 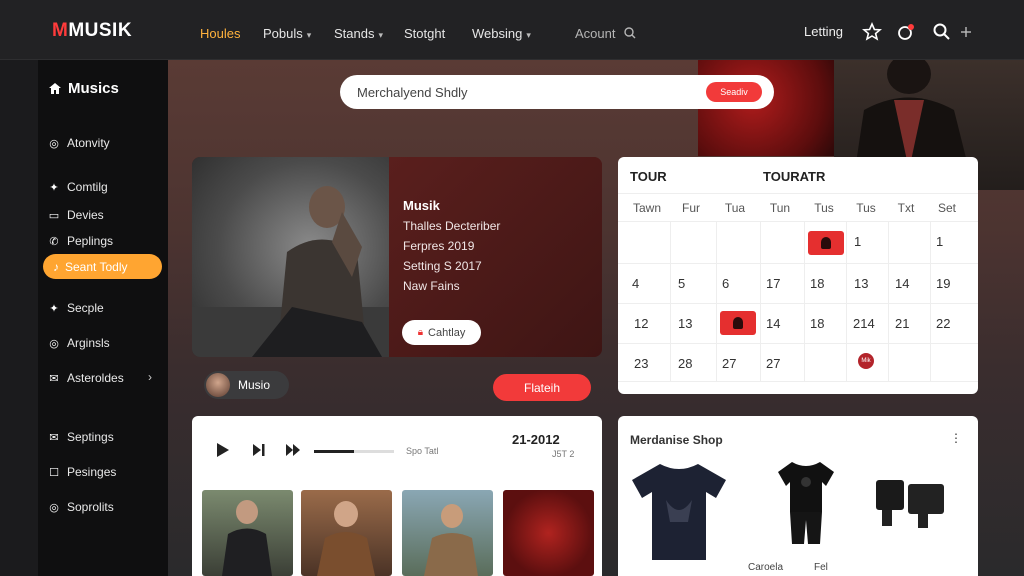 What do you see at coordinates (223, 450) in the screenshot?
I see `play-icon` at bounding box center [223, 450].